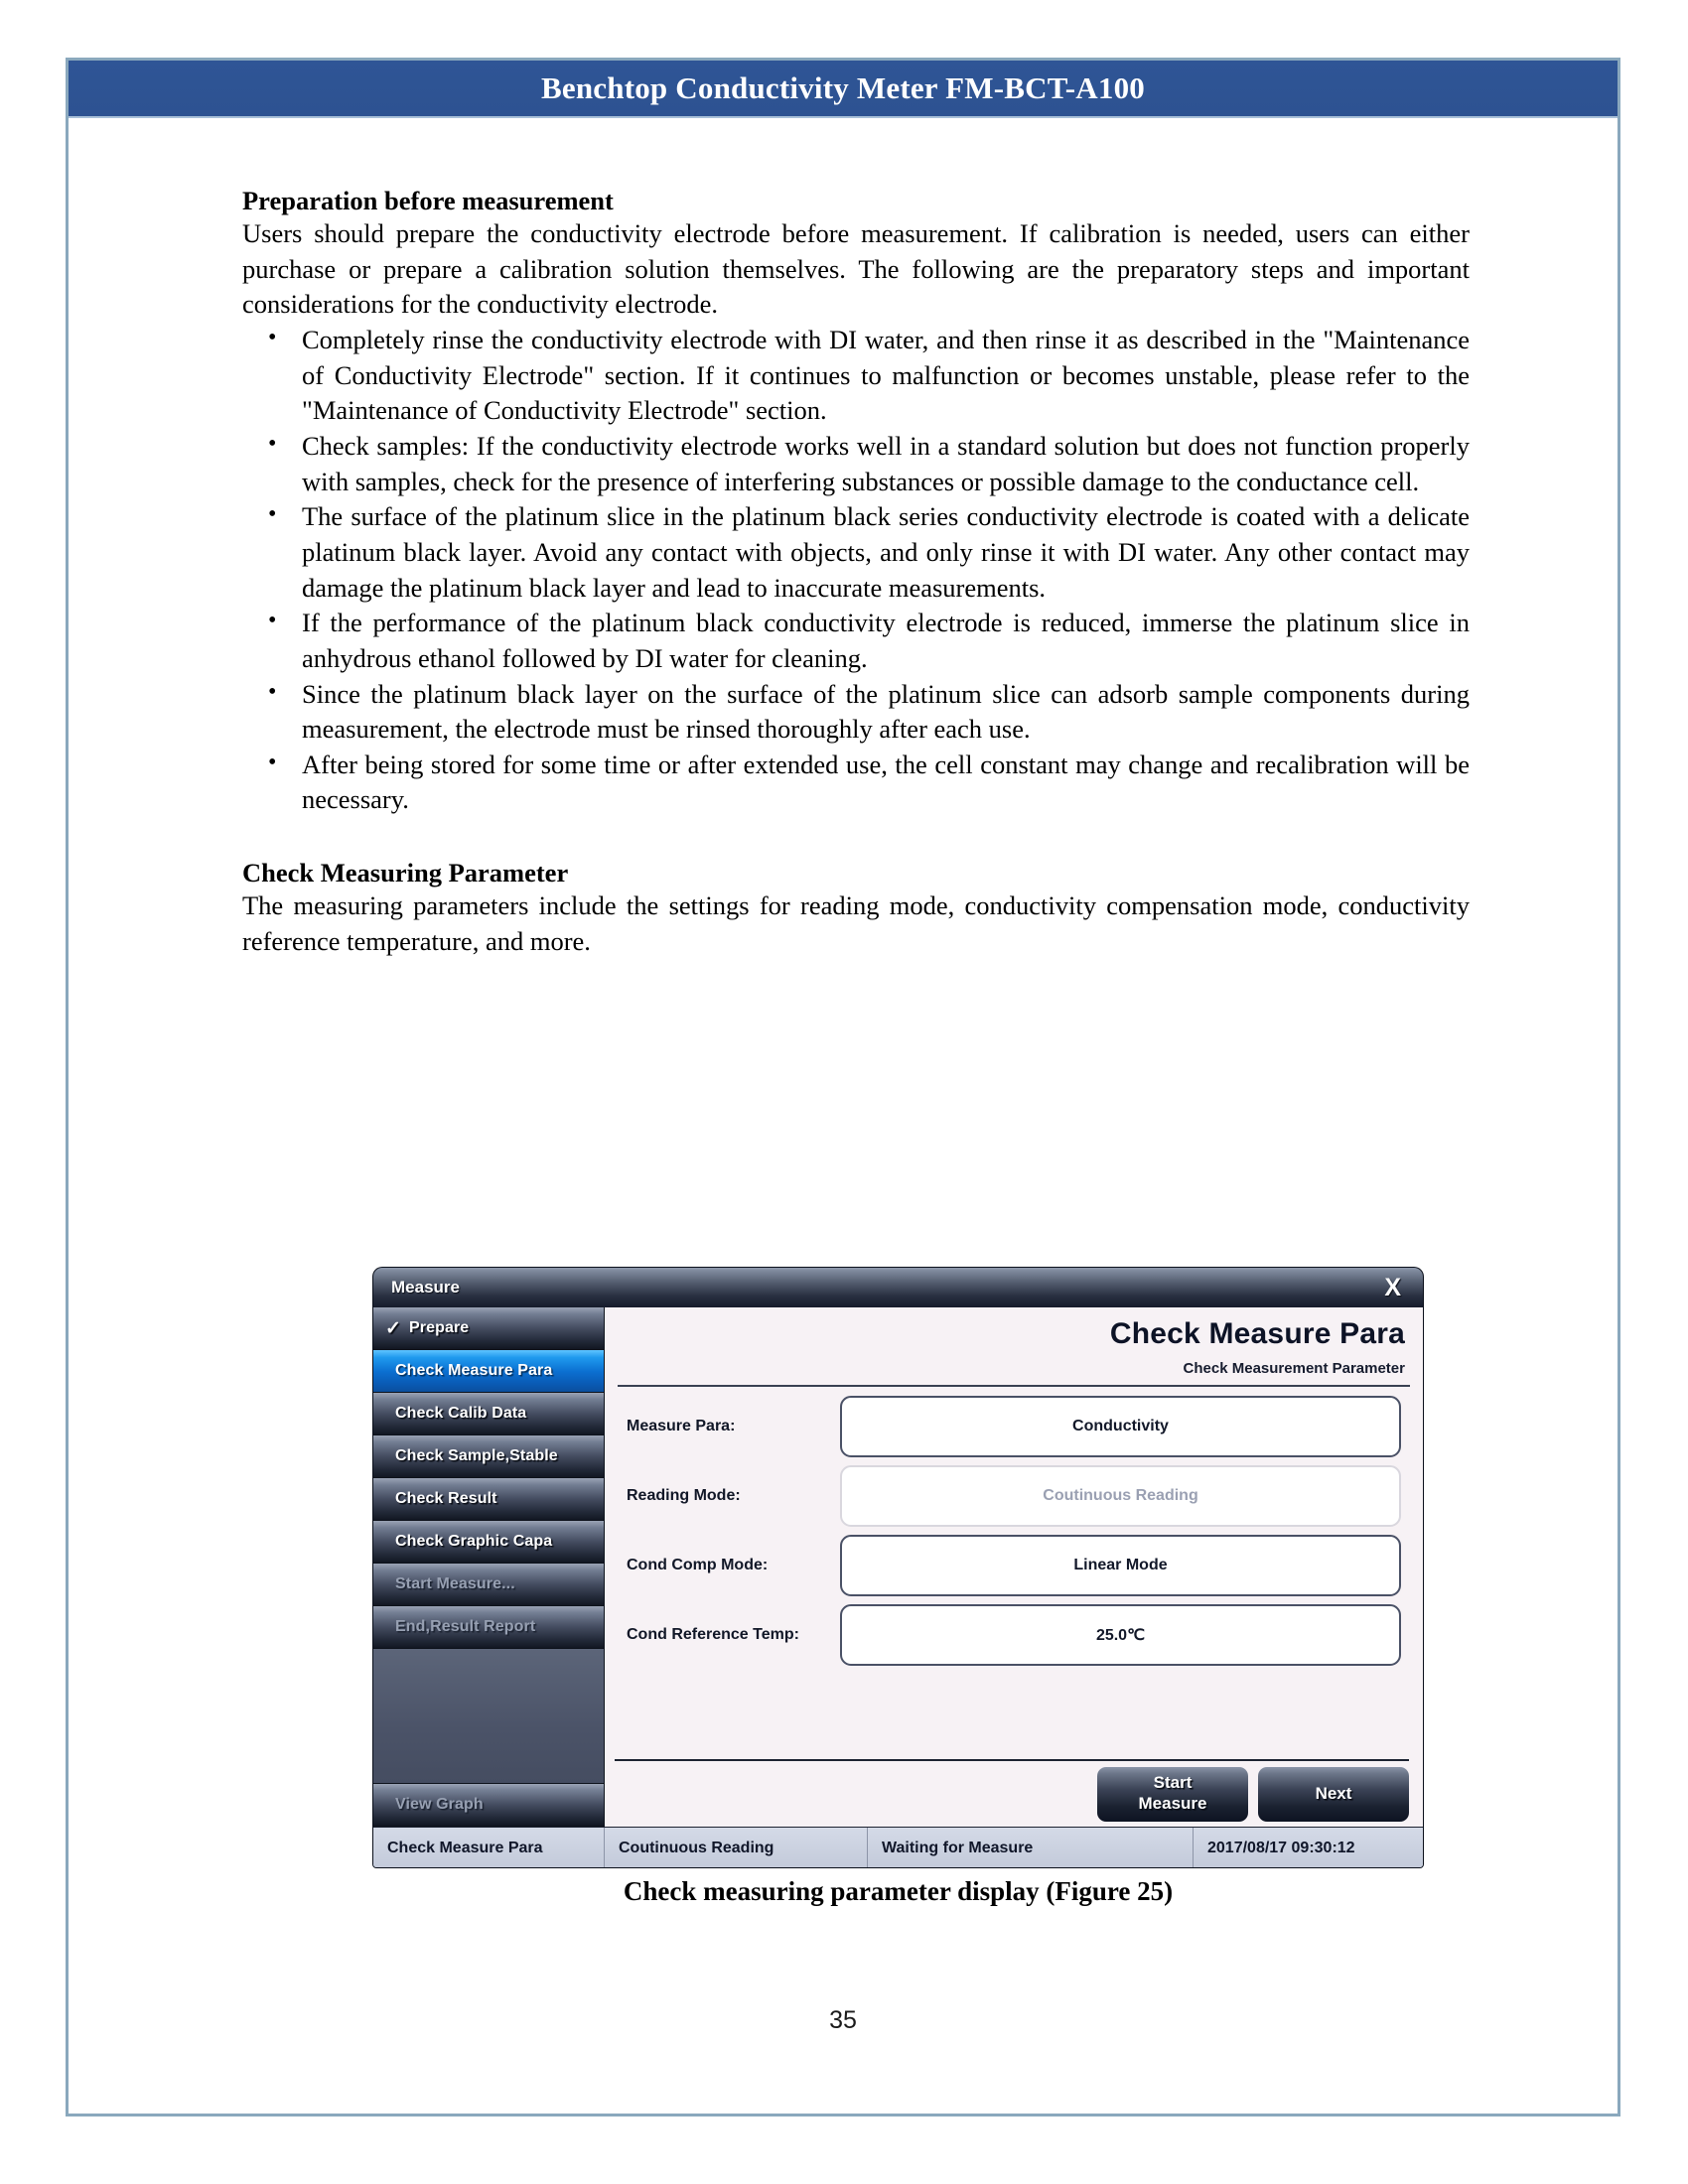 The height and width of the screenshot is (2184, 1688). Describe the element at coordinates (1120, 1426) in the screenshot. I see `measure-para-value-button: Conductivity` at that location.